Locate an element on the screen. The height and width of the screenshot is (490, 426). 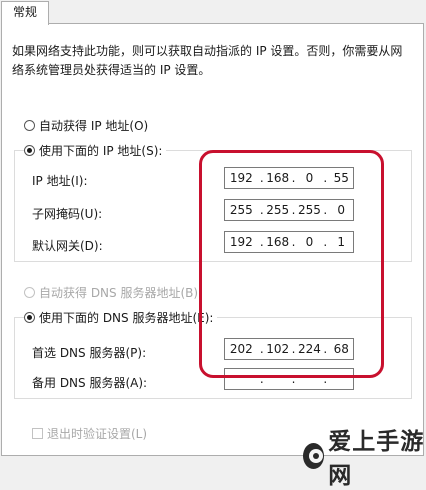
manual-dns-label: 使用下面的 DNS 服务器地址(E): is located at coordinates (126, 318).